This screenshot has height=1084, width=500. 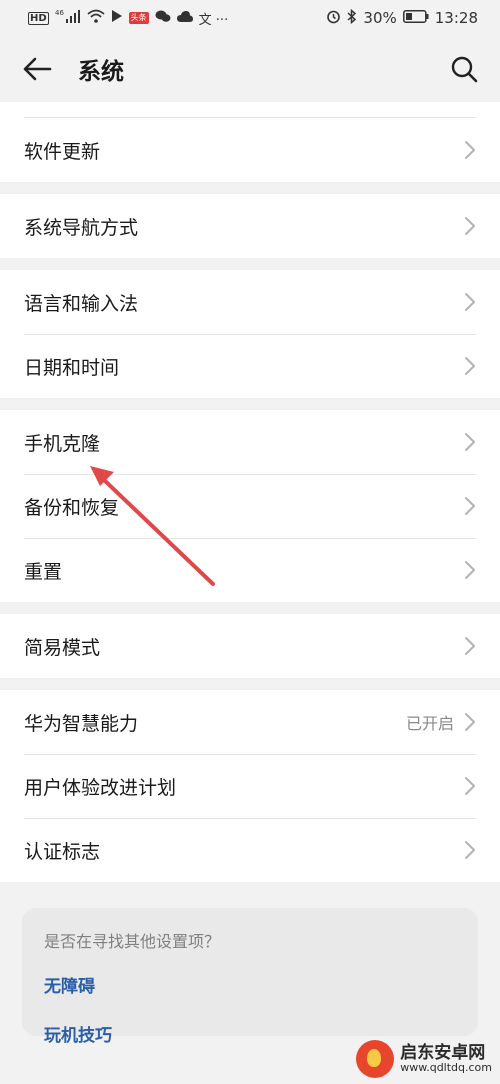 I want to click on back-button, so click(x=40, y=69).